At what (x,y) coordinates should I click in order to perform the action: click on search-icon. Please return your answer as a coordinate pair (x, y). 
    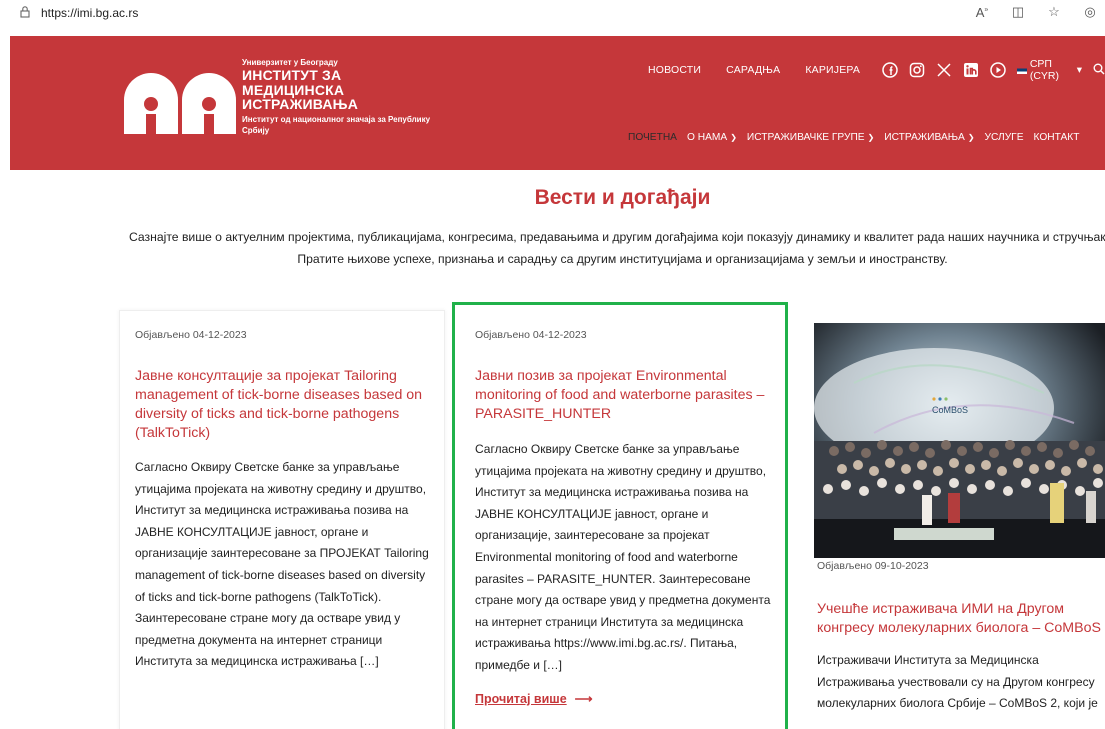
    Looking at the image, I should click on (1099, 70).